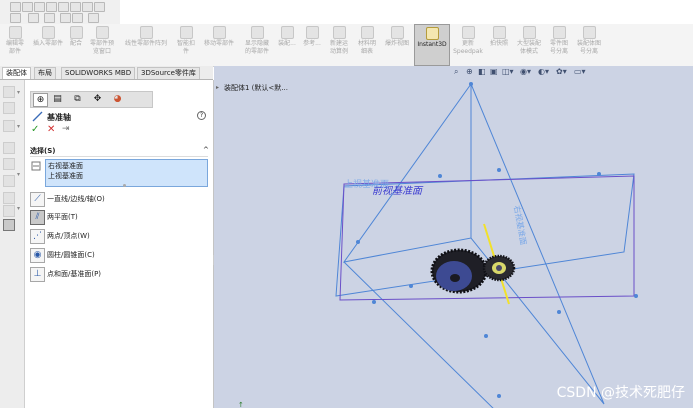 Image resolution: width=693 pixels, height=408 pixels. Describe the element at coordinates (339, 45) in the screenshot. I see `new-motion-study-button: 新建运 动算例` at that location.